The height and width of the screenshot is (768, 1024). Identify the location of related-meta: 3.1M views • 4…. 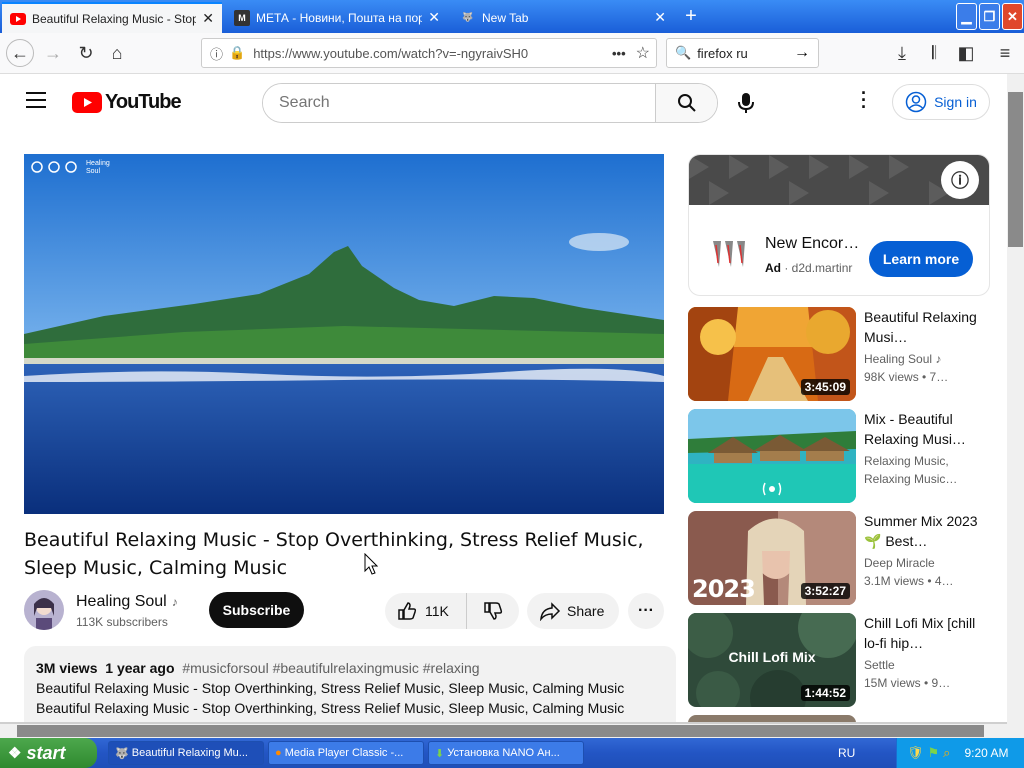
(909, 581).